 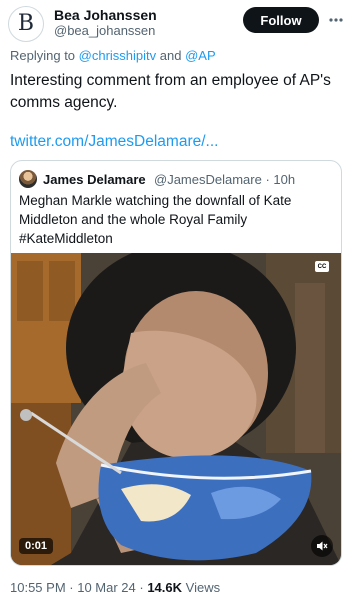 I want to click on quote-sep: ·, so click(x=267, y=179).